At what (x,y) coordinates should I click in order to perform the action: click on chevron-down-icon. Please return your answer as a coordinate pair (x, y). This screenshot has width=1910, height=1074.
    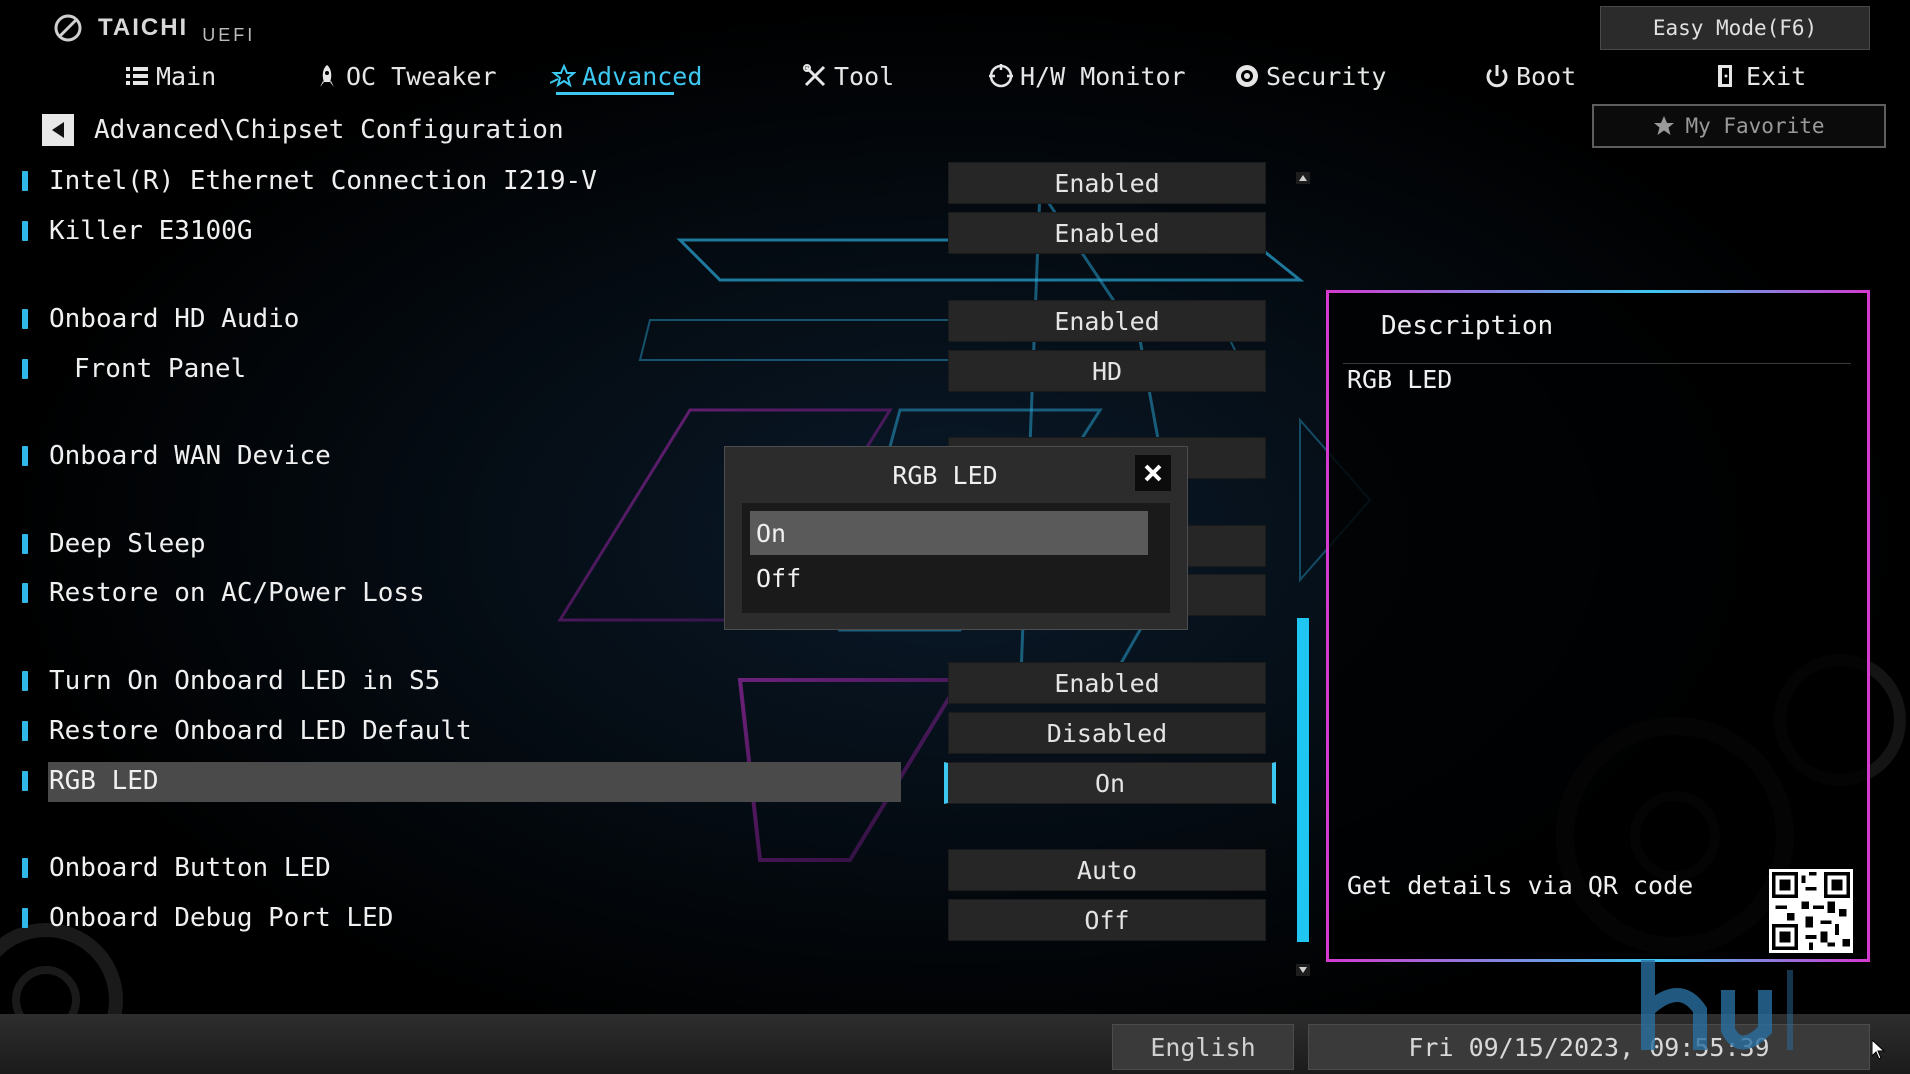
    Looking at the image, I should click on (1303, 970).